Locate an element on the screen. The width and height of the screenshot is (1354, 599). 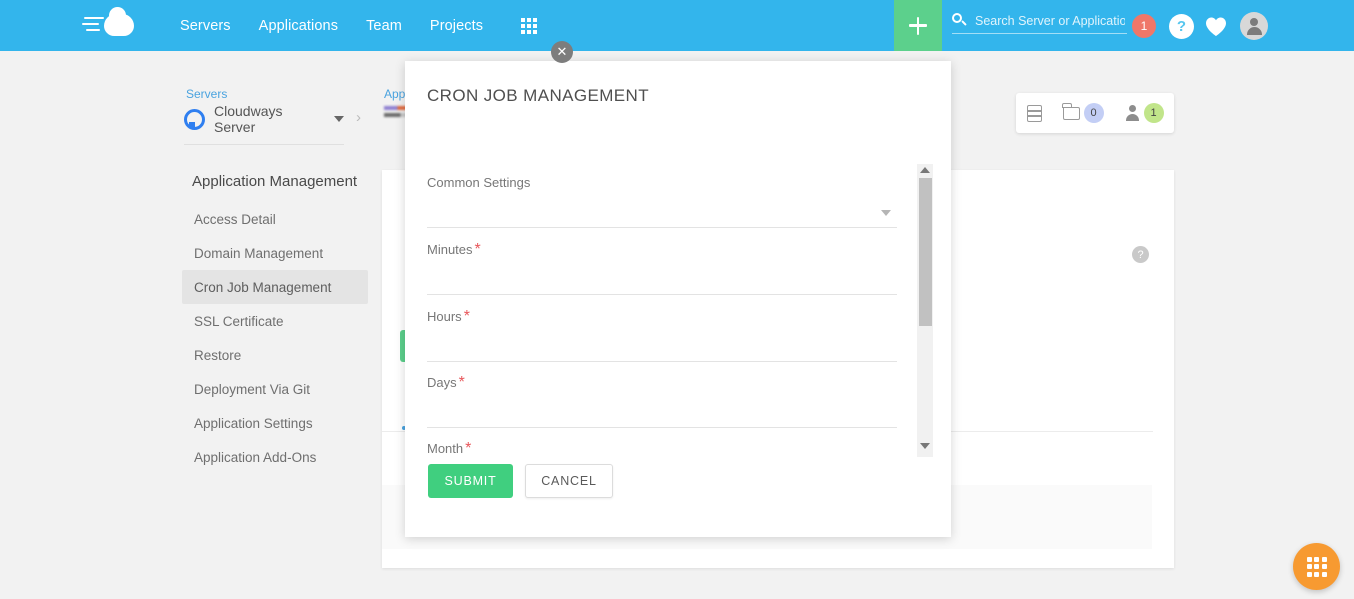
sidebar-item-application-settings: Application Settings is located at coordinates (275, 423).